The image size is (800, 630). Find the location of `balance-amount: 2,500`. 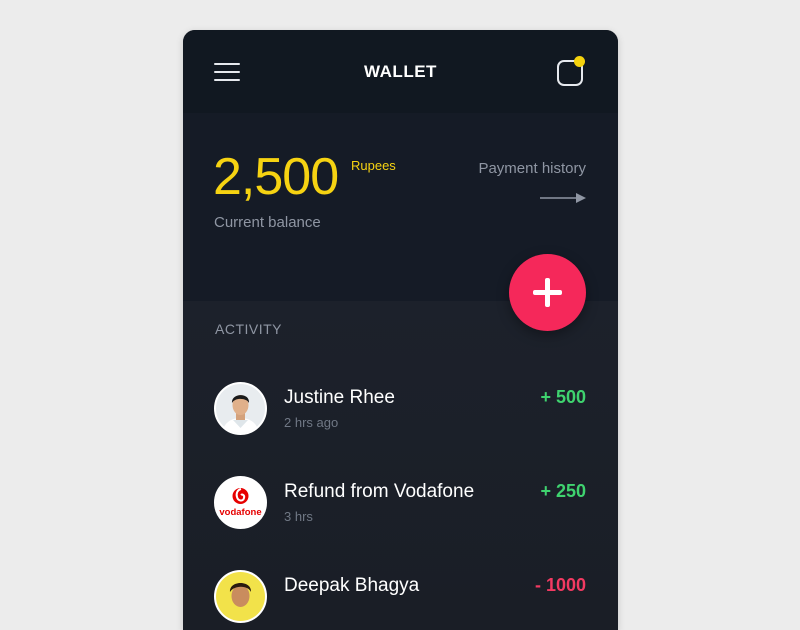

balance-amount: 2,500 is located at coordinates (276, 177).